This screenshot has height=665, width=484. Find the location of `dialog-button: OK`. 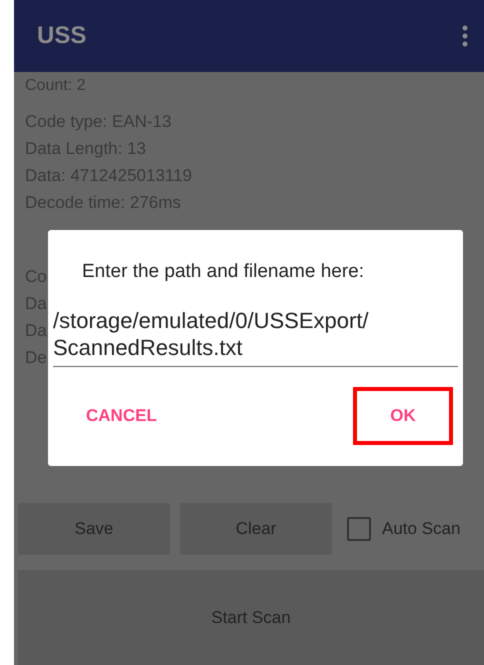

dialog-button: OK is located at coordinates (403, 416).